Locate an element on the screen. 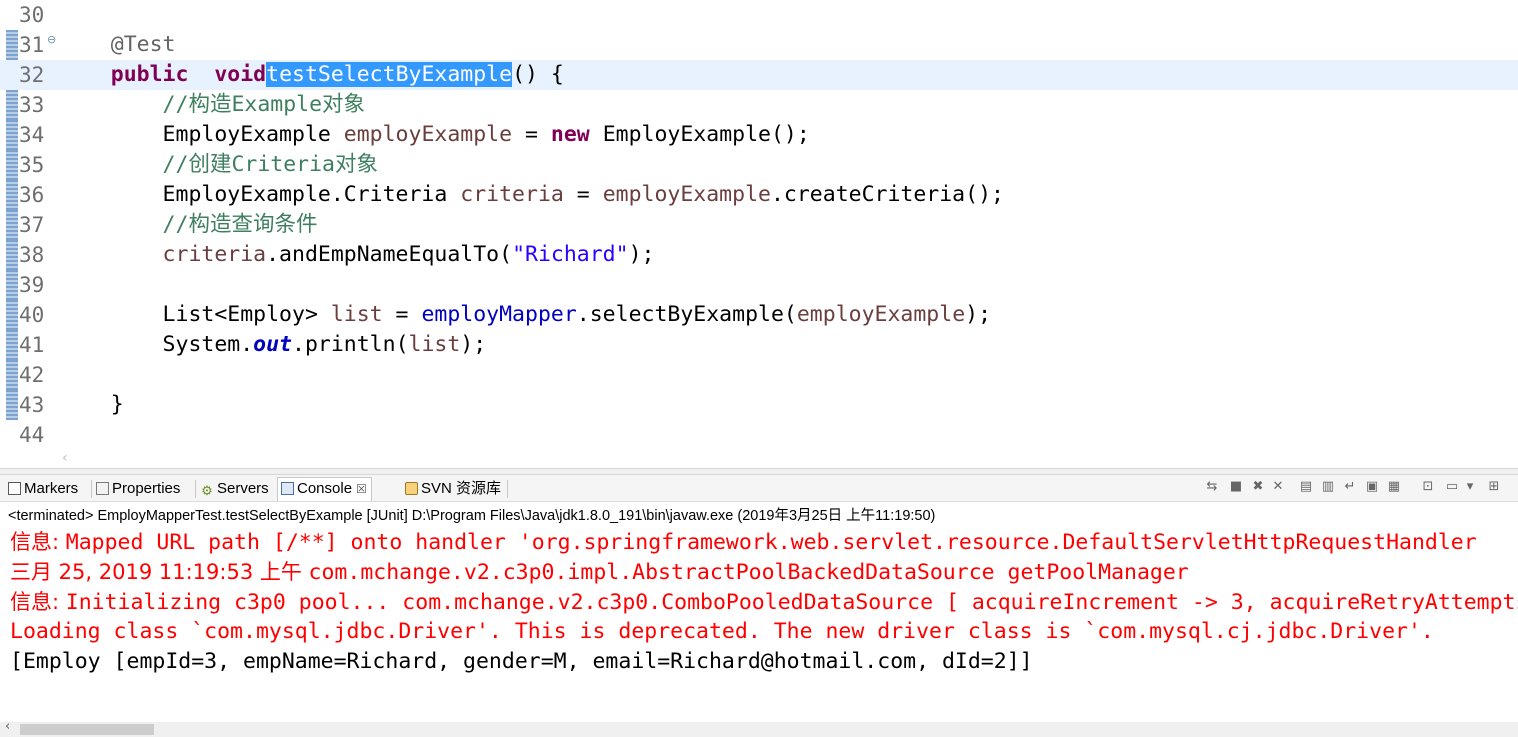  code-line: 32 public voidtestSelectByExample() { is located at coordinates (759, 75).